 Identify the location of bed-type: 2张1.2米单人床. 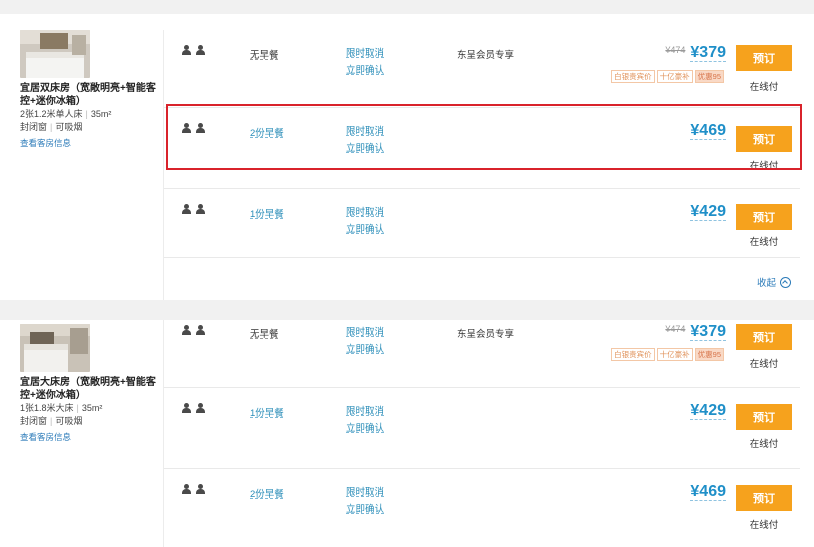
(51, 114).